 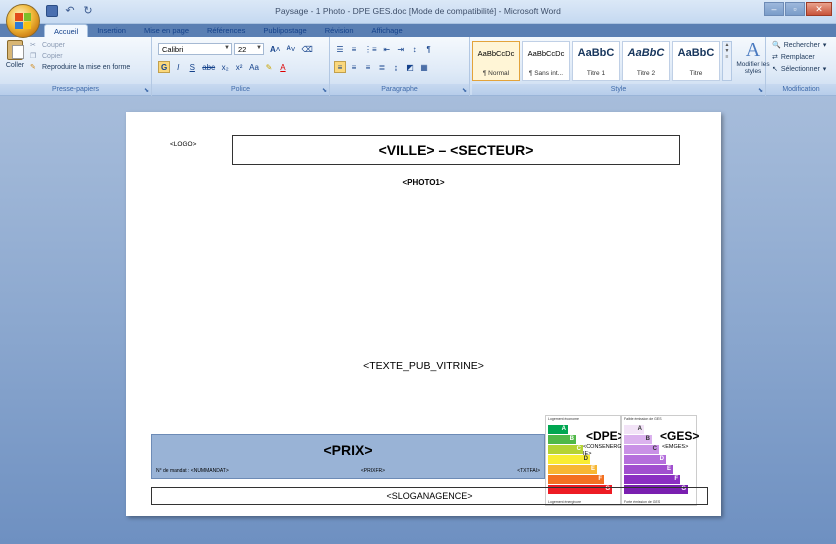 I want to click on style-heading-1: AaBbC Titre 1, so click(x=596, y=61).